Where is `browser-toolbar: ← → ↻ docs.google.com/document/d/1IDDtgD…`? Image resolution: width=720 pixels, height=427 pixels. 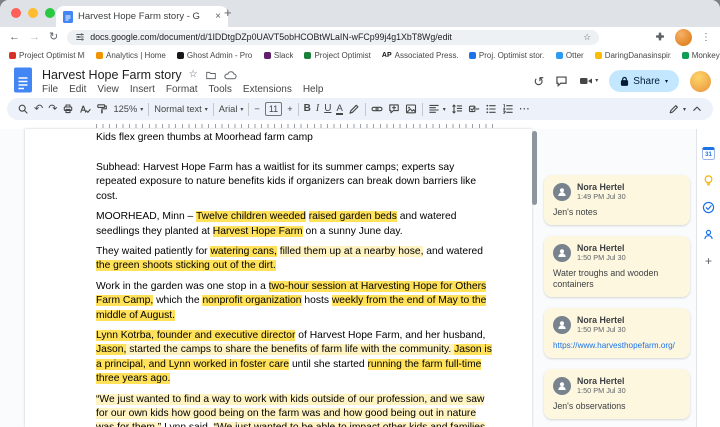 browser-toolbar: ← → ↻ docs.google.com/document/d/1IDDtgD… is located at coordinates (360, 37).